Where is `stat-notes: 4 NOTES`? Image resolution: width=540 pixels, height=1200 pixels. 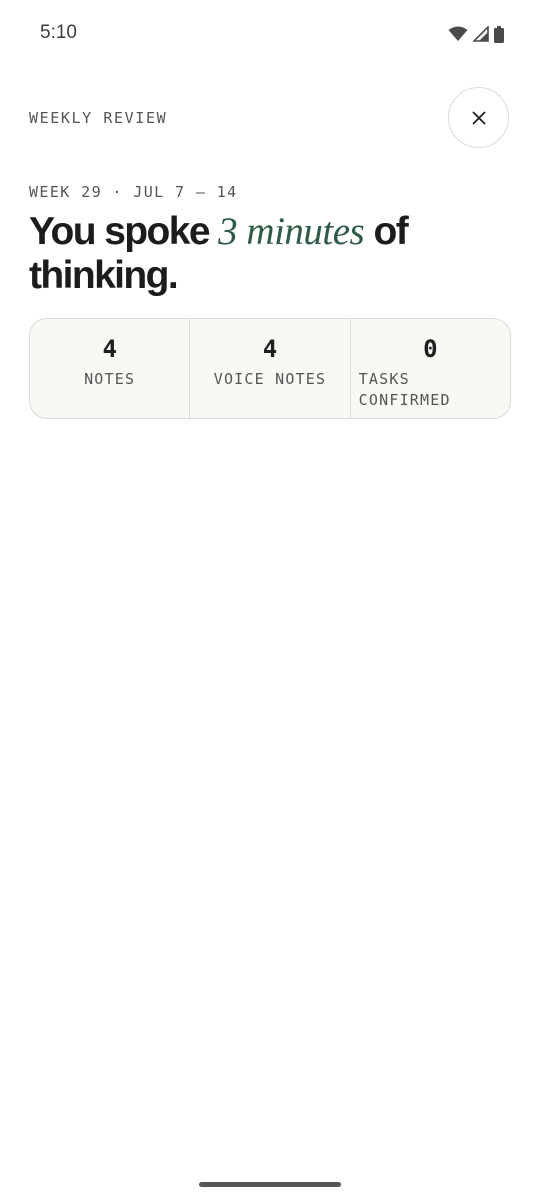
stat-notes: 4 NOTES is located at coordinates (109, 368).